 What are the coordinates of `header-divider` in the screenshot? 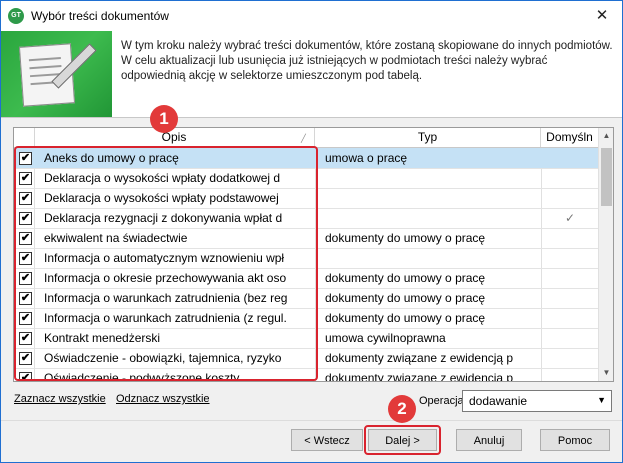 It's located at (311, 117).